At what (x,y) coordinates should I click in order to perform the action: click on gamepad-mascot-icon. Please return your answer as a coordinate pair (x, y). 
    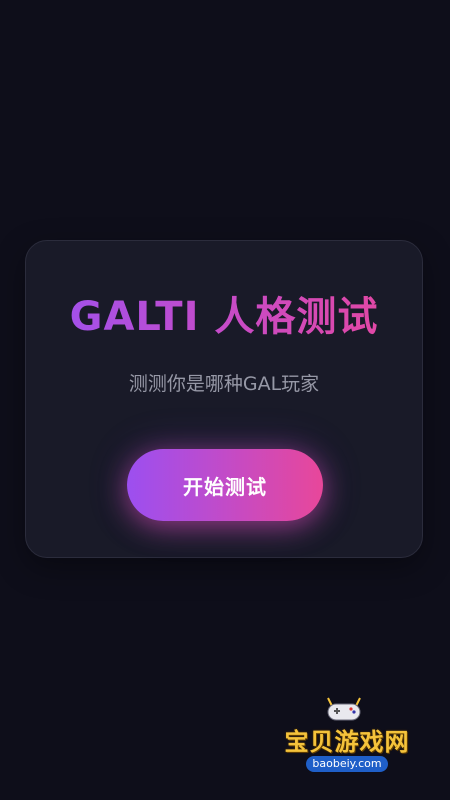
    Looking at the image, I should click on (344, 709).